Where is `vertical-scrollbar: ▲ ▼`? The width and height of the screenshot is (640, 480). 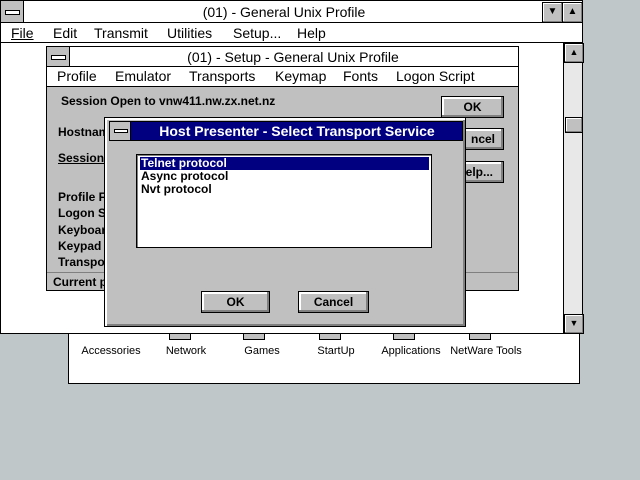
vertical-scrollbar: ▲ ▼ is located at coordinates (573, 188).